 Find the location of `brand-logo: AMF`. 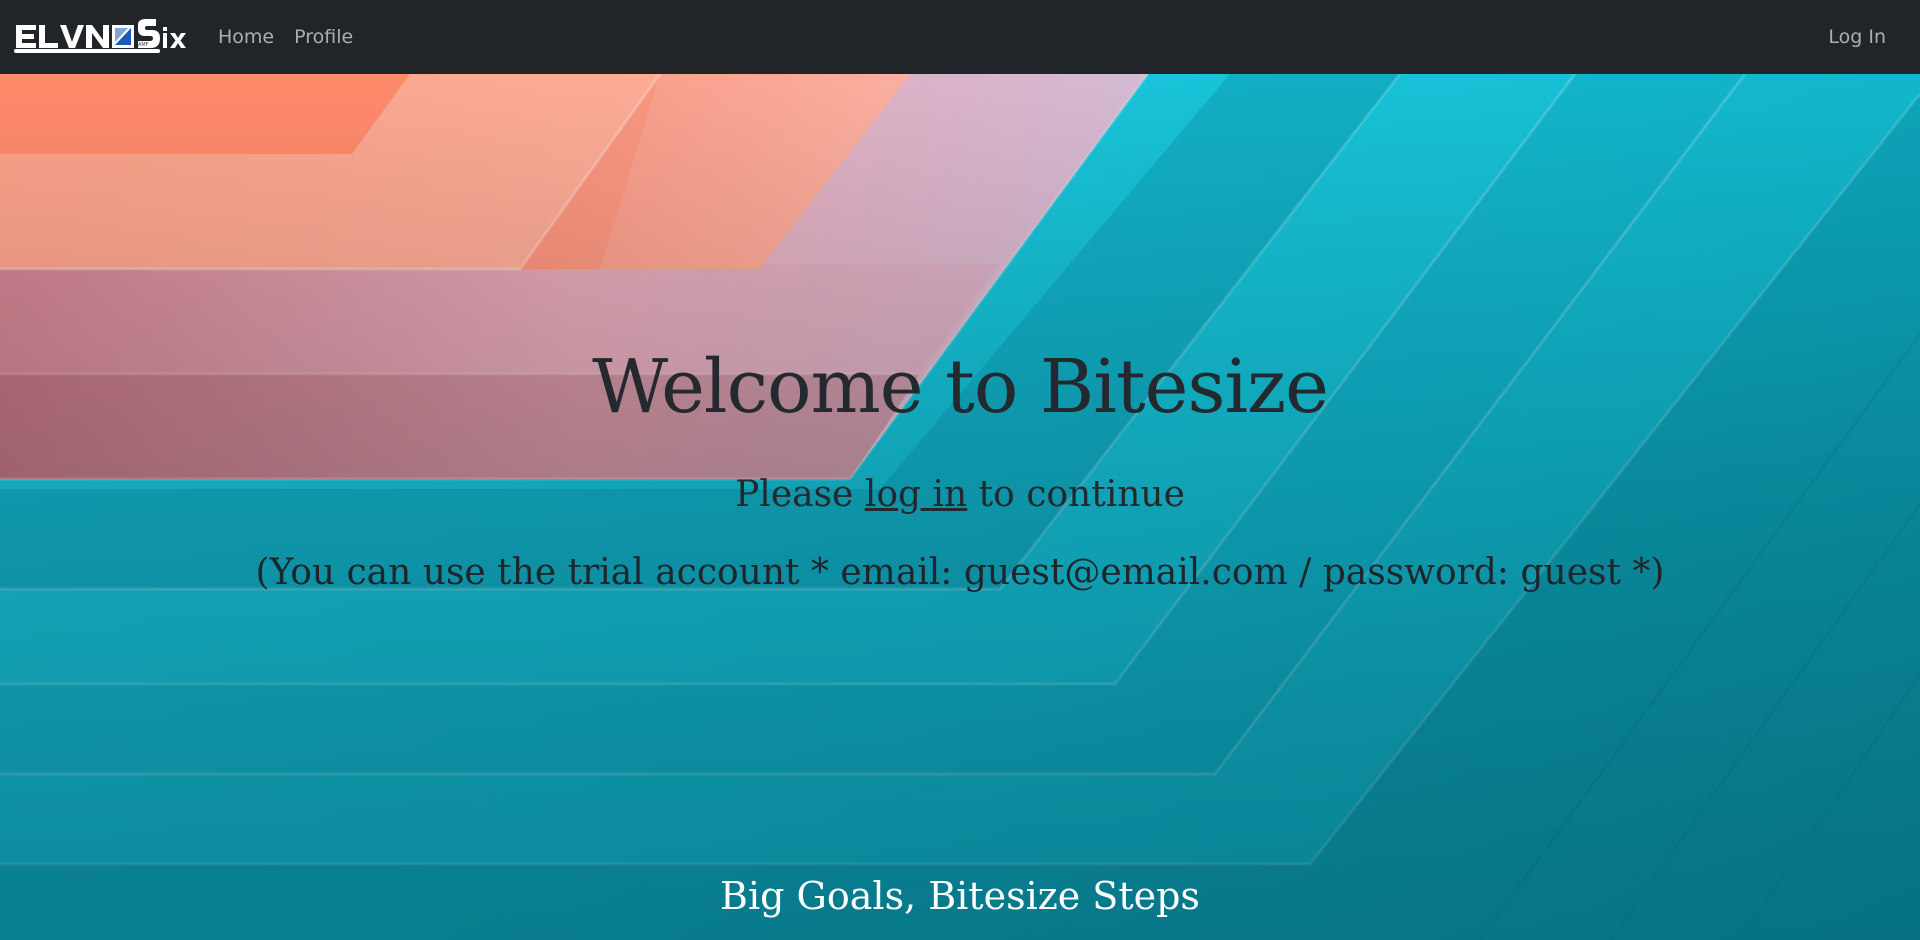

brand-logo: AMF is located at coordinates (102, 37).